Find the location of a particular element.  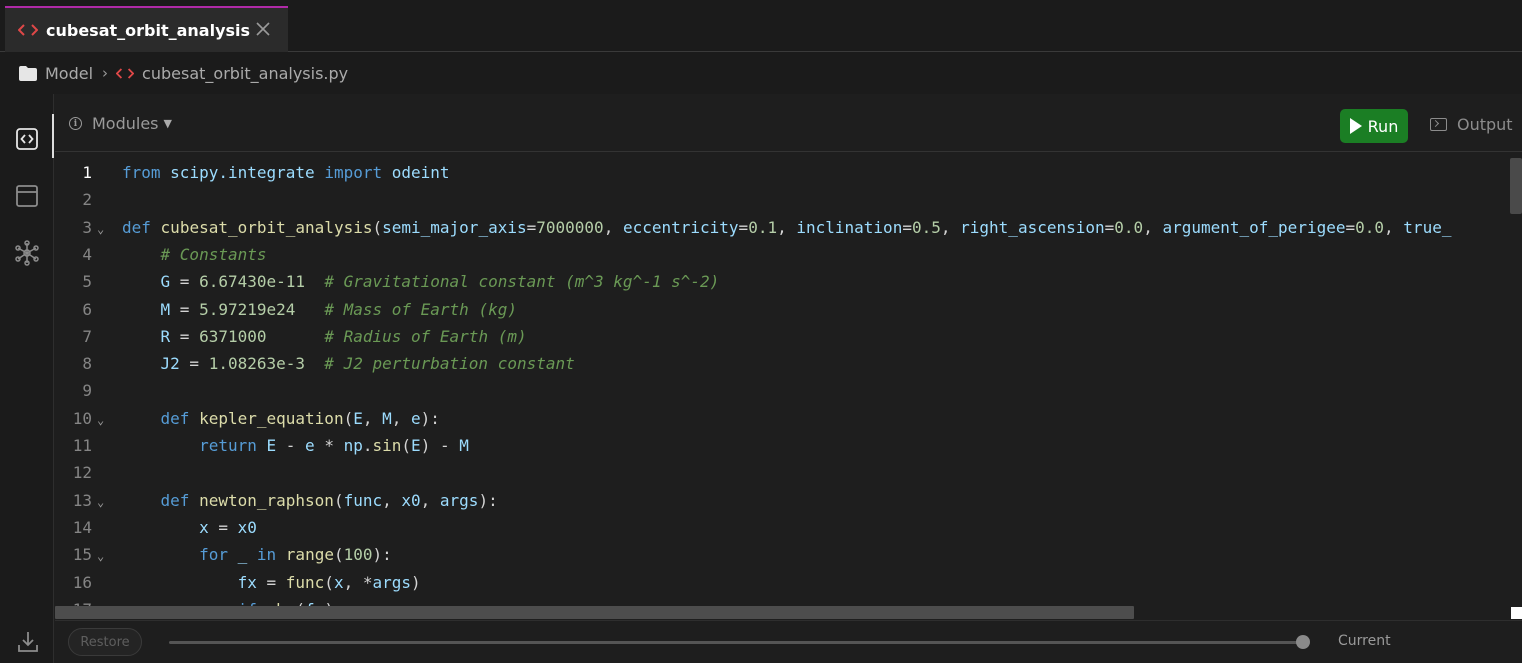

code-token: # Mass of Earth (kg) is located at coordinates (420, 309).